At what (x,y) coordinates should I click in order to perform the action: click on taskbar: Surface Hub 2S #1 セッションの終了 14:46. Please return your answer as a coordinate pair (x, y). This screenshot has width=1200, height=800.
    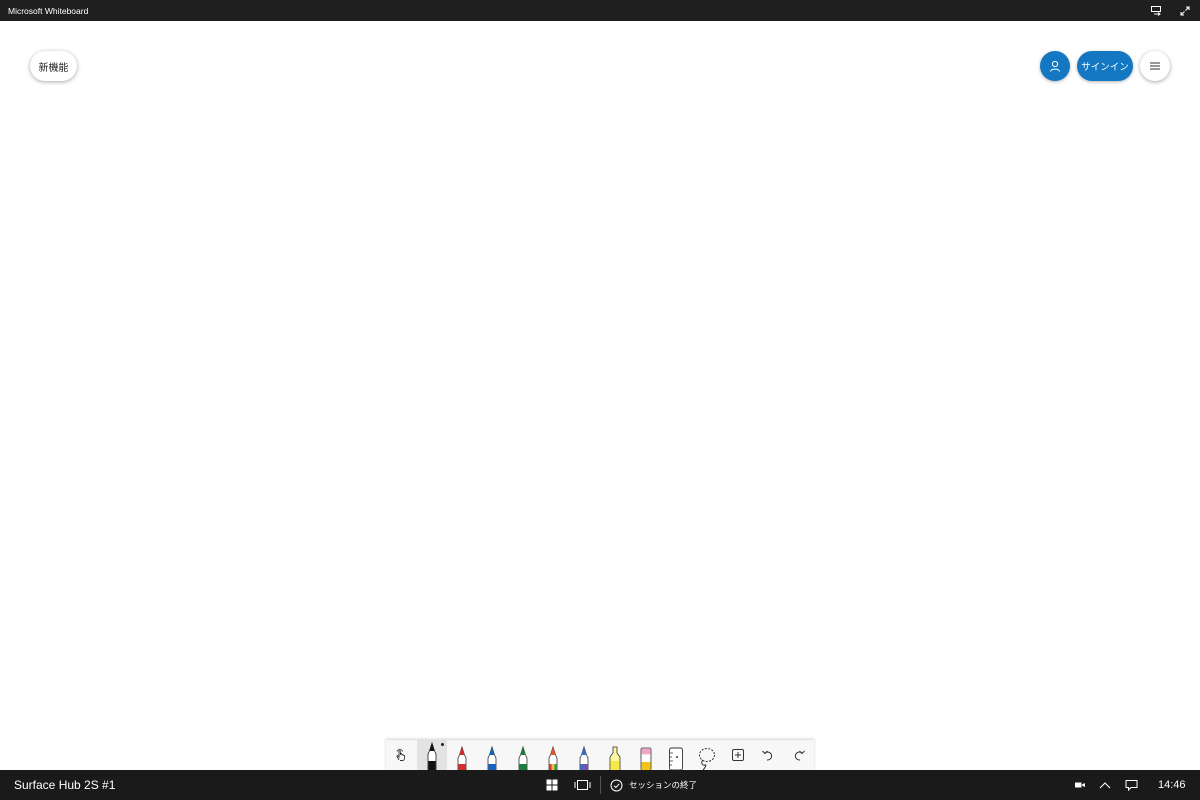
    Looking at the image, I should click on (600, 785).